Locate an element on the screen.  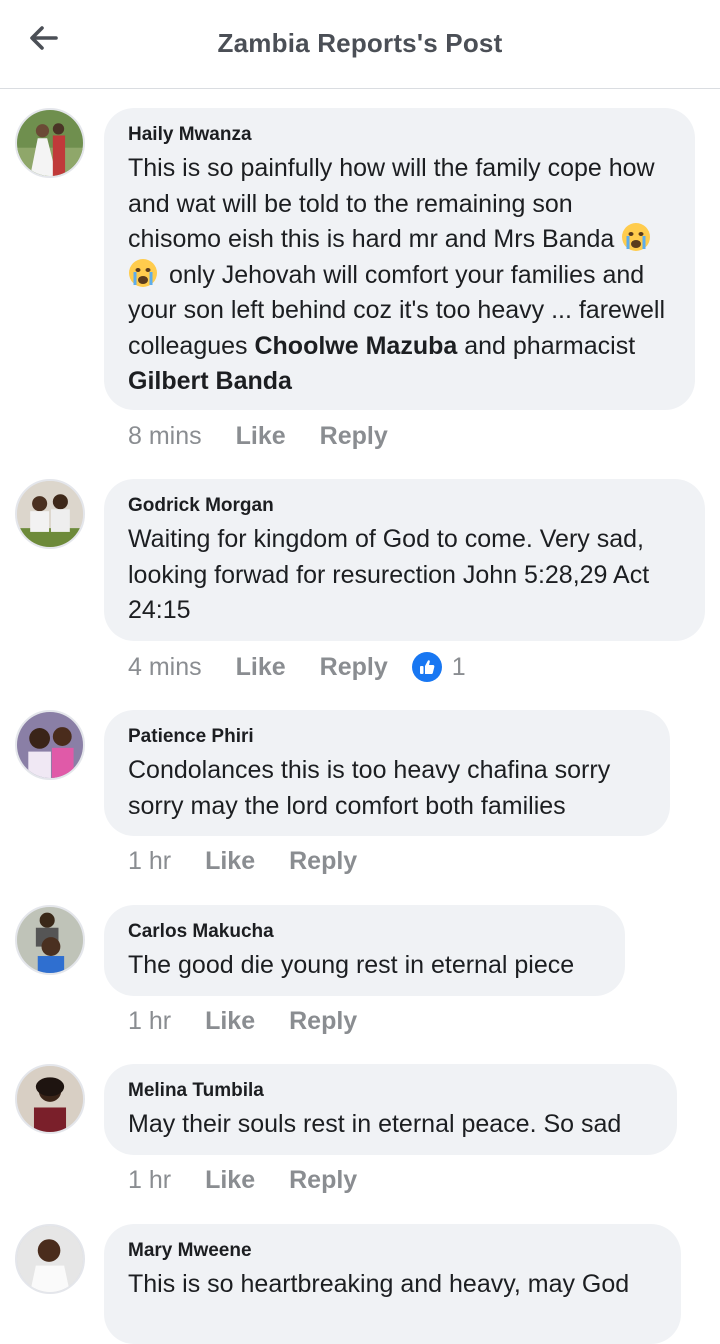
mention-link: Choolwe Mazuba is located at coordinates (355, 346).